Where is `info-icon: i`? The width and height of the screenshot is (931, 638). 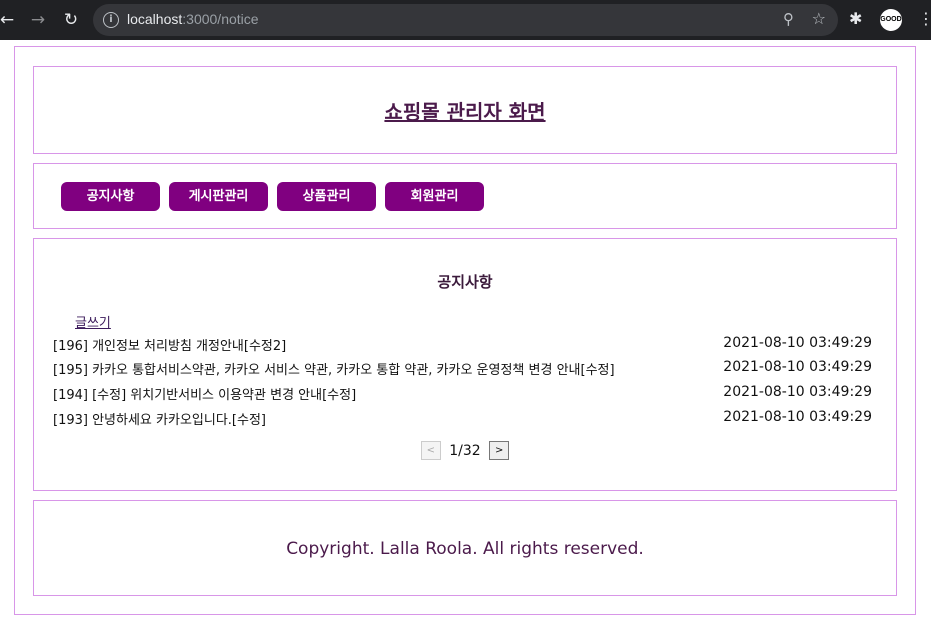 info-icon: i is located at coordinates (111, 20).